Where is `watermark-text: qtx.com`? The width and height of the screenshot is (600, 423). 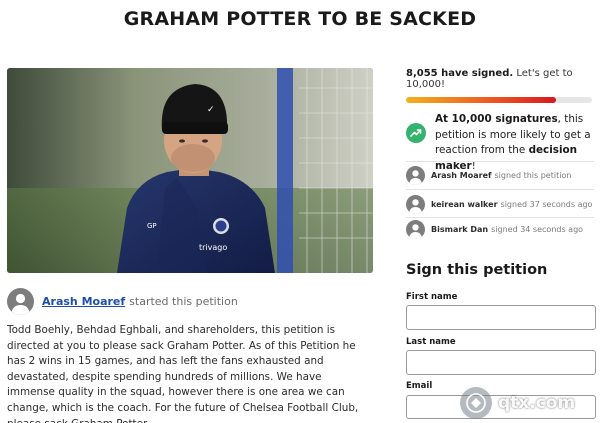 watermark-text: qtx.com is located at coordinates (537, 403).